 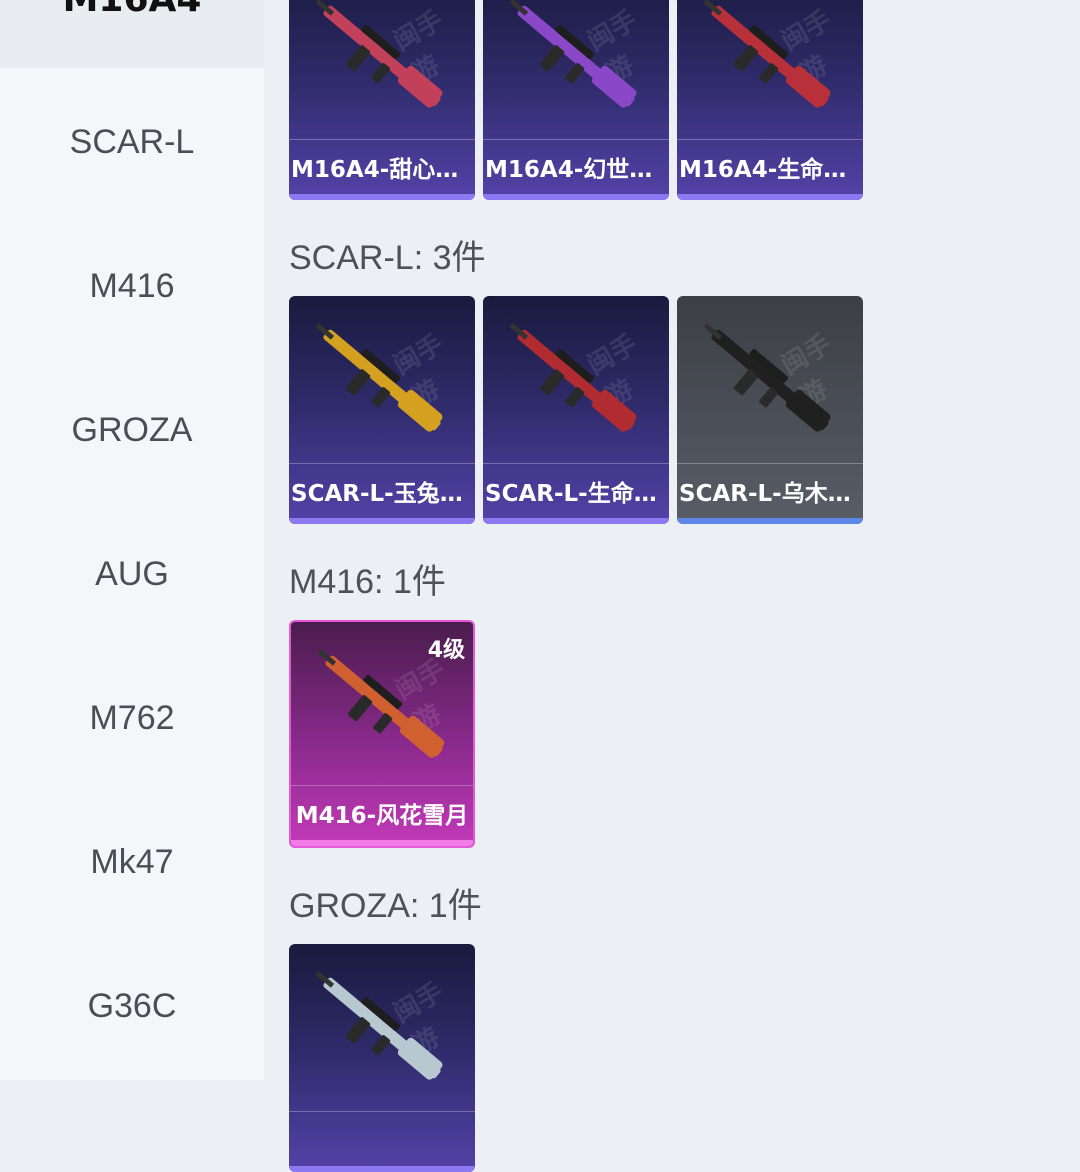 I want to click on skin-card: 闽手游 M16A4-甜心亚梦, so click(x=382, y=100).